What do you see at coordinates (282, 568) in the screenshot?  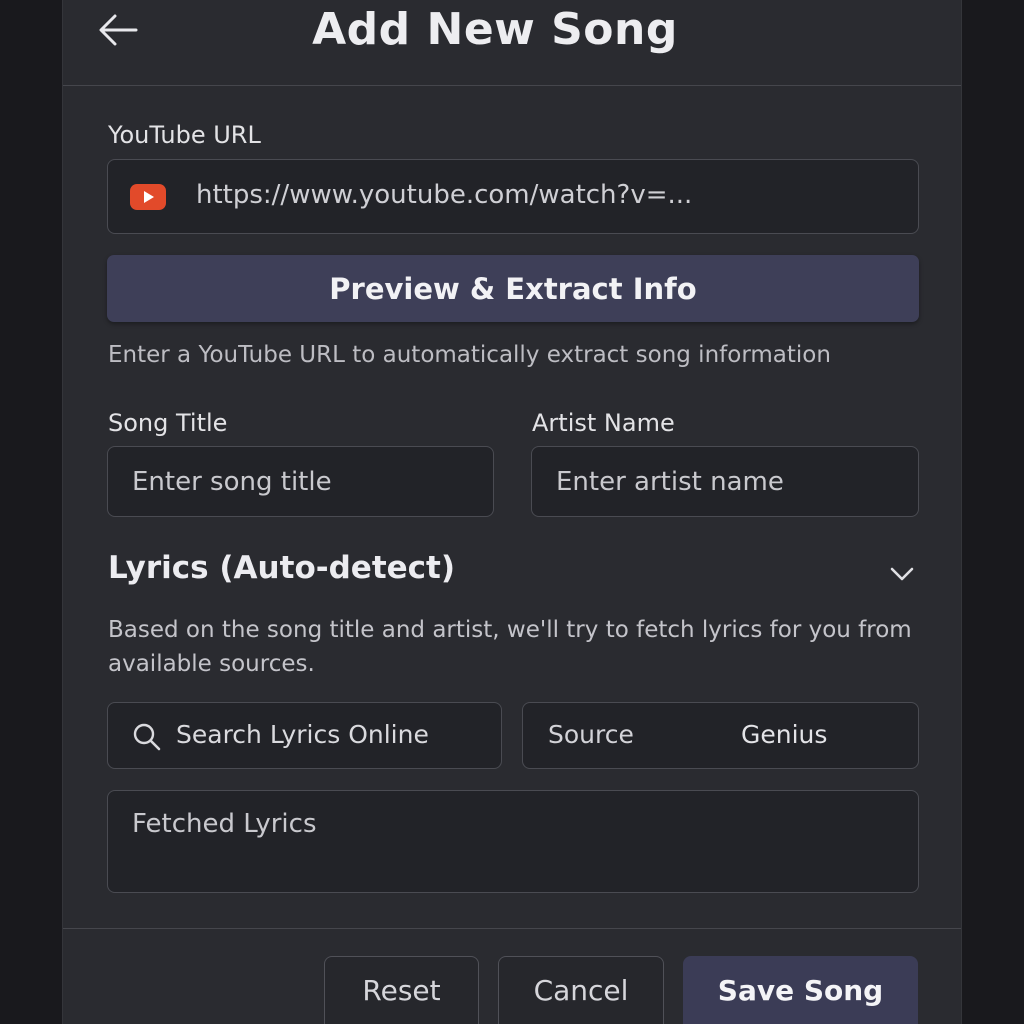 I see `lyrics-section-title: Lyrics (Auto-detect)` at bounding box center [282, 568].